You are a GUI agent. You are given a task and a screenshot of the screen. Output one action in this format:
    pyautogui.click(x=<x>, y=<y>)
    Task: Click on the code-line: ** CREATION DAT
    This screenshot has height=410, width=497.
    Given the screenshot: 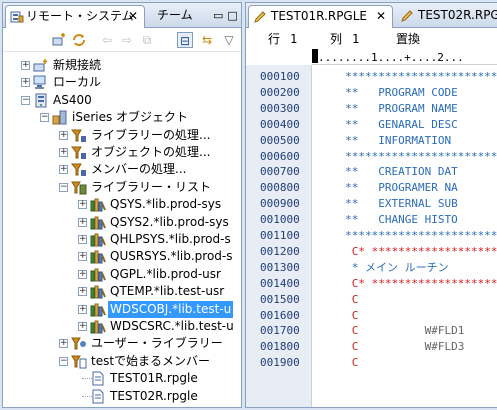 What is the action you would take?
    pyautogui.click(x=385, y=172)
    